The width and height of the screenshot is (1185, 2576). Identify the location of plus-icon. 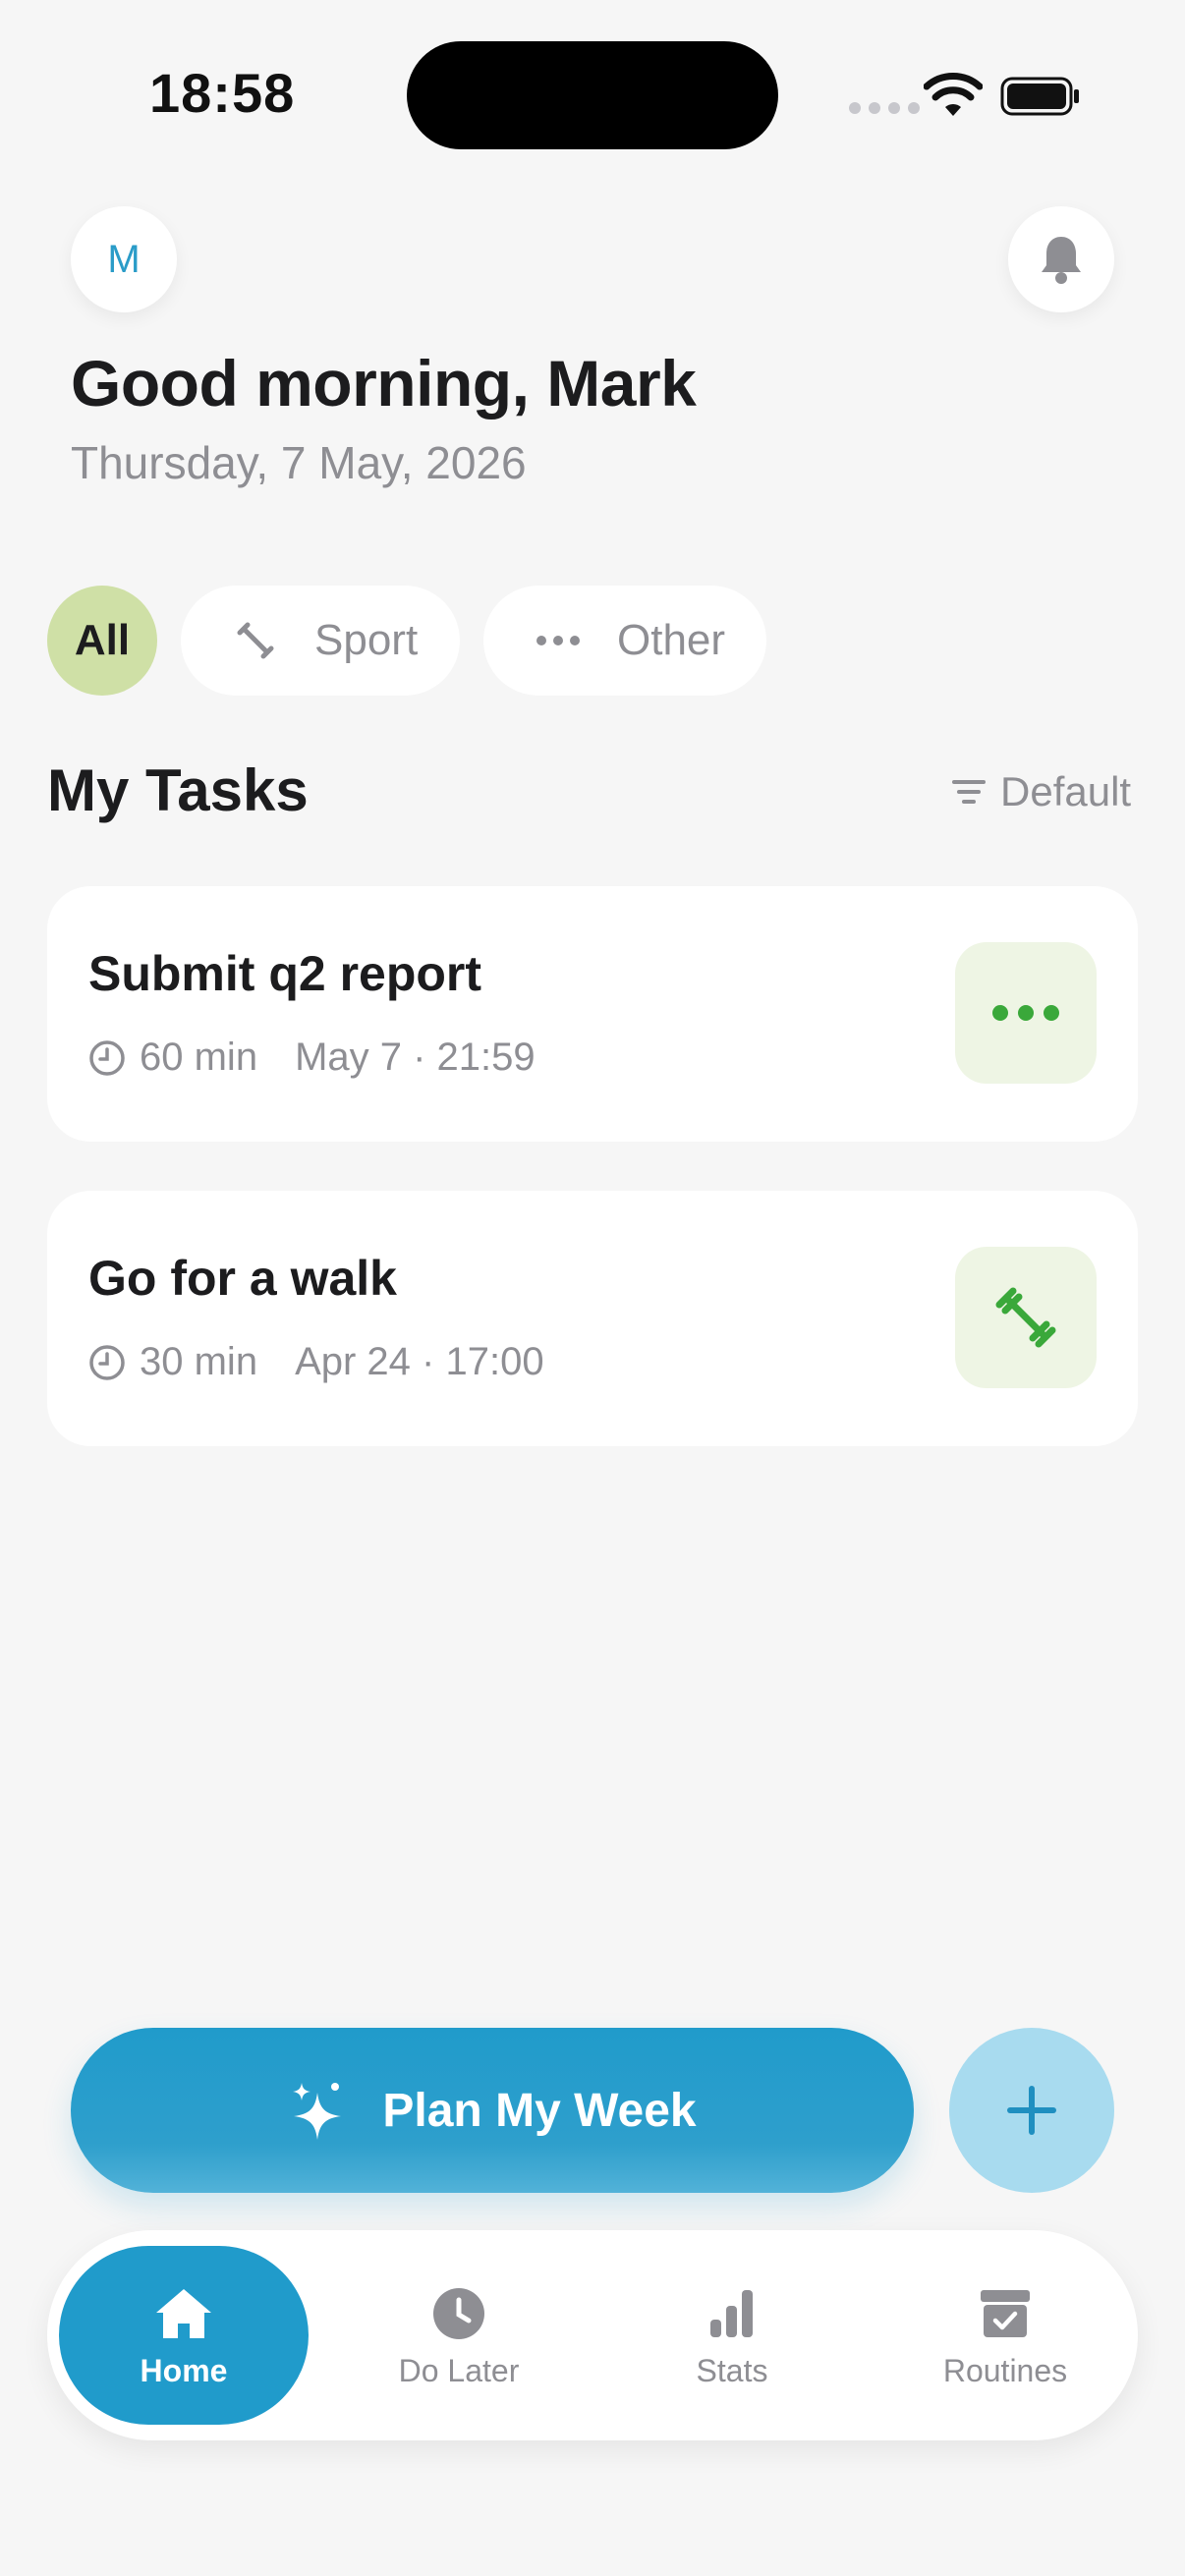
(1031, 2110).